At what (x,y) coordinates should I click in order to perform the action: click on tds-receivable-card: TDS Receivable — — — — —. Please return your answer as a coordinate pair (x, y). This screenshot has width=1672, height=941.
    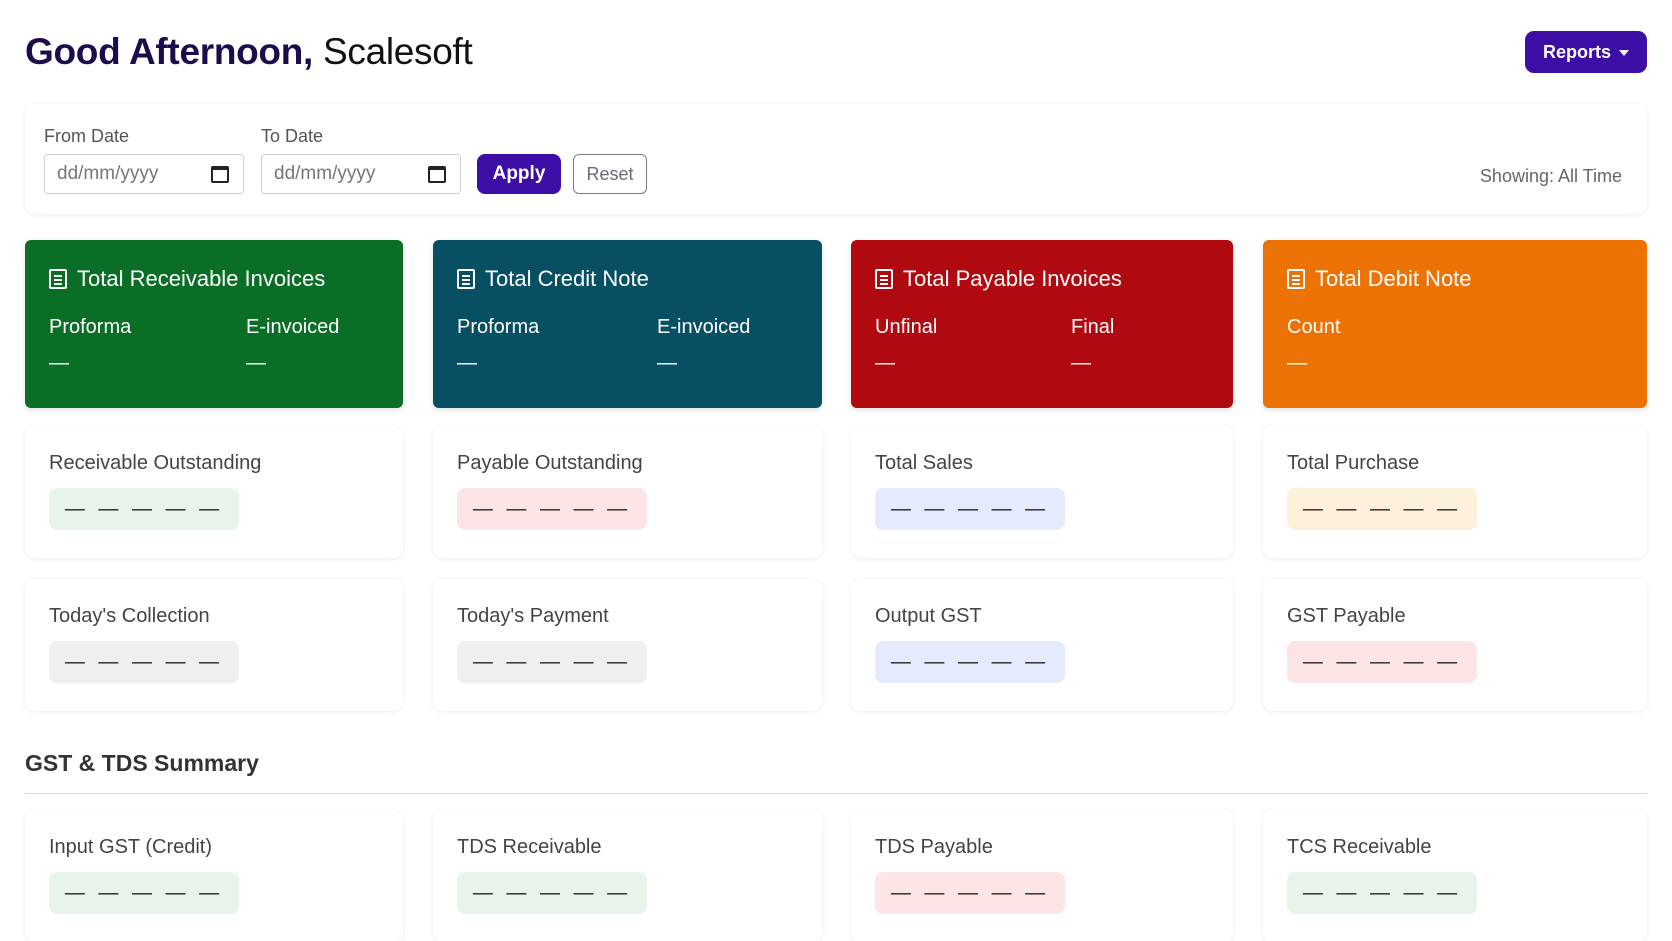
    Looking at the image, I should click on (627, 875).